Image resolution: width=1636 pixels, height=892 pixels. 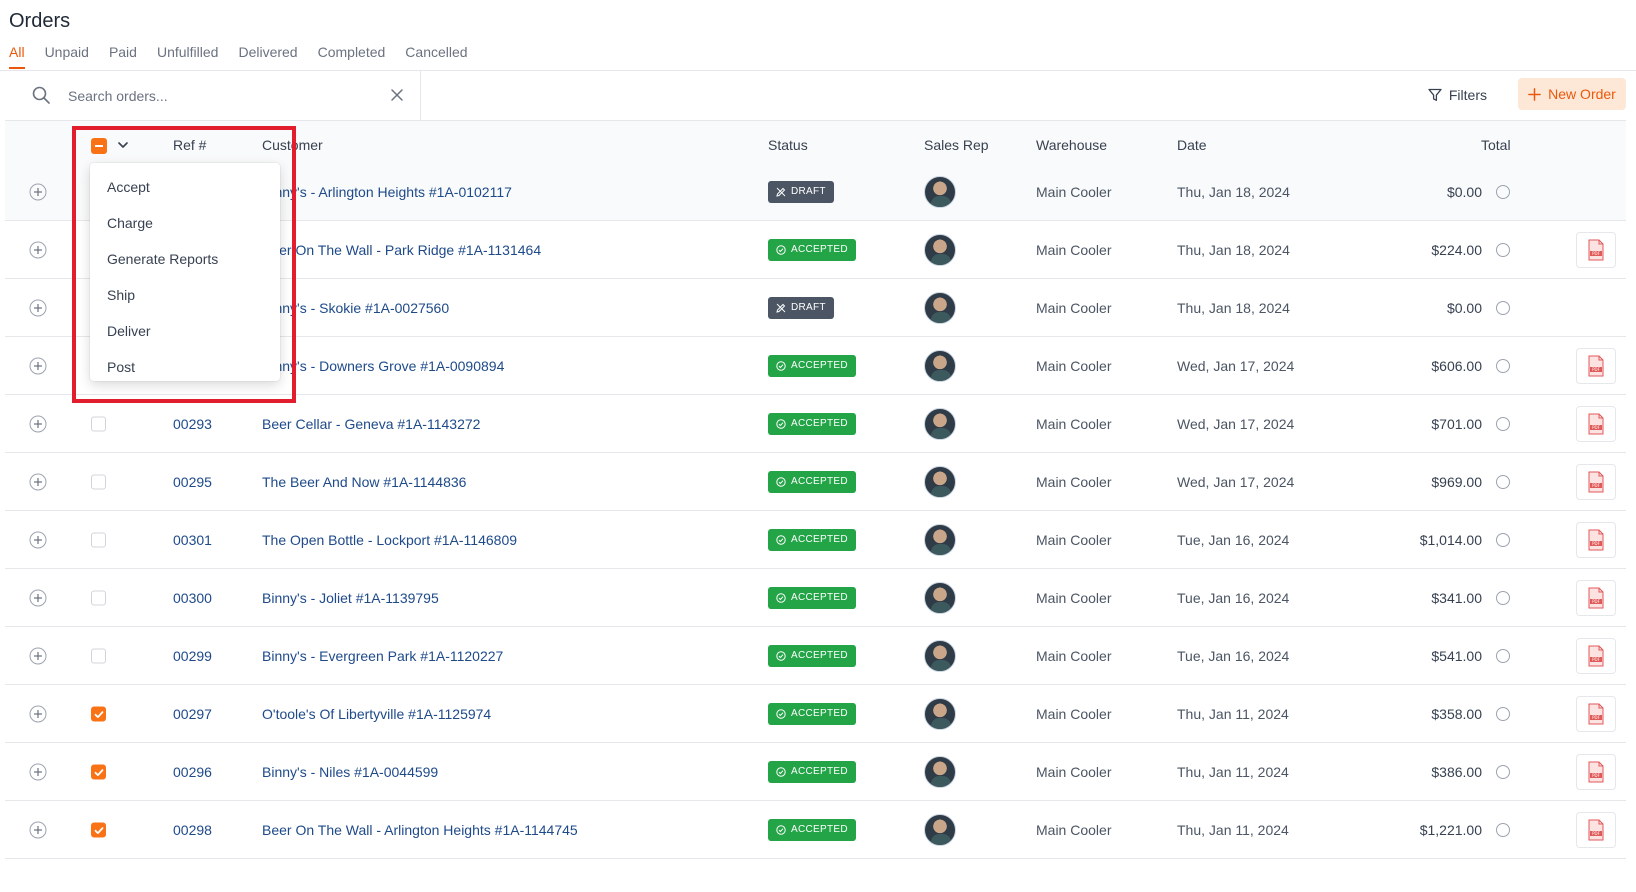 I want to click on tab-paid: Paid, so click(x=123, y=56).